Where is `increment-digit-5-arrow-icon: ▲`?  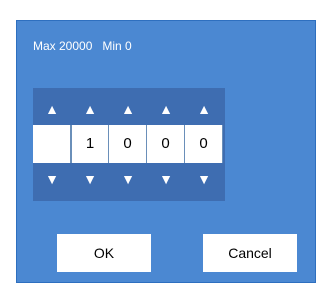 increment-digit-5-arrow-icon: ▲ is located at coordinates (204, 109).